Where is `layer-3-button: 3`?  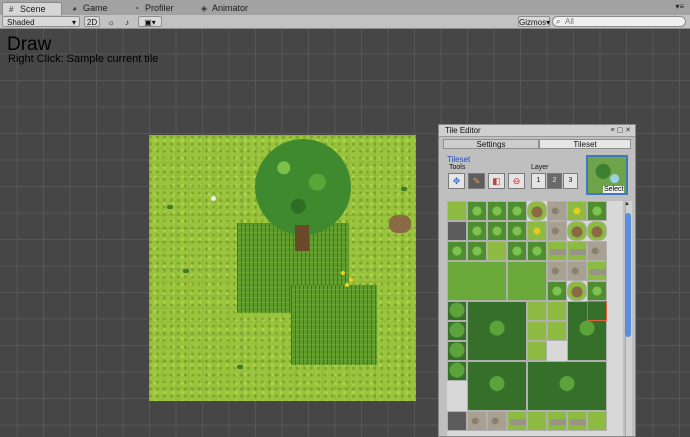
layer-3-button: 3 is located at coordinates (570, 181).